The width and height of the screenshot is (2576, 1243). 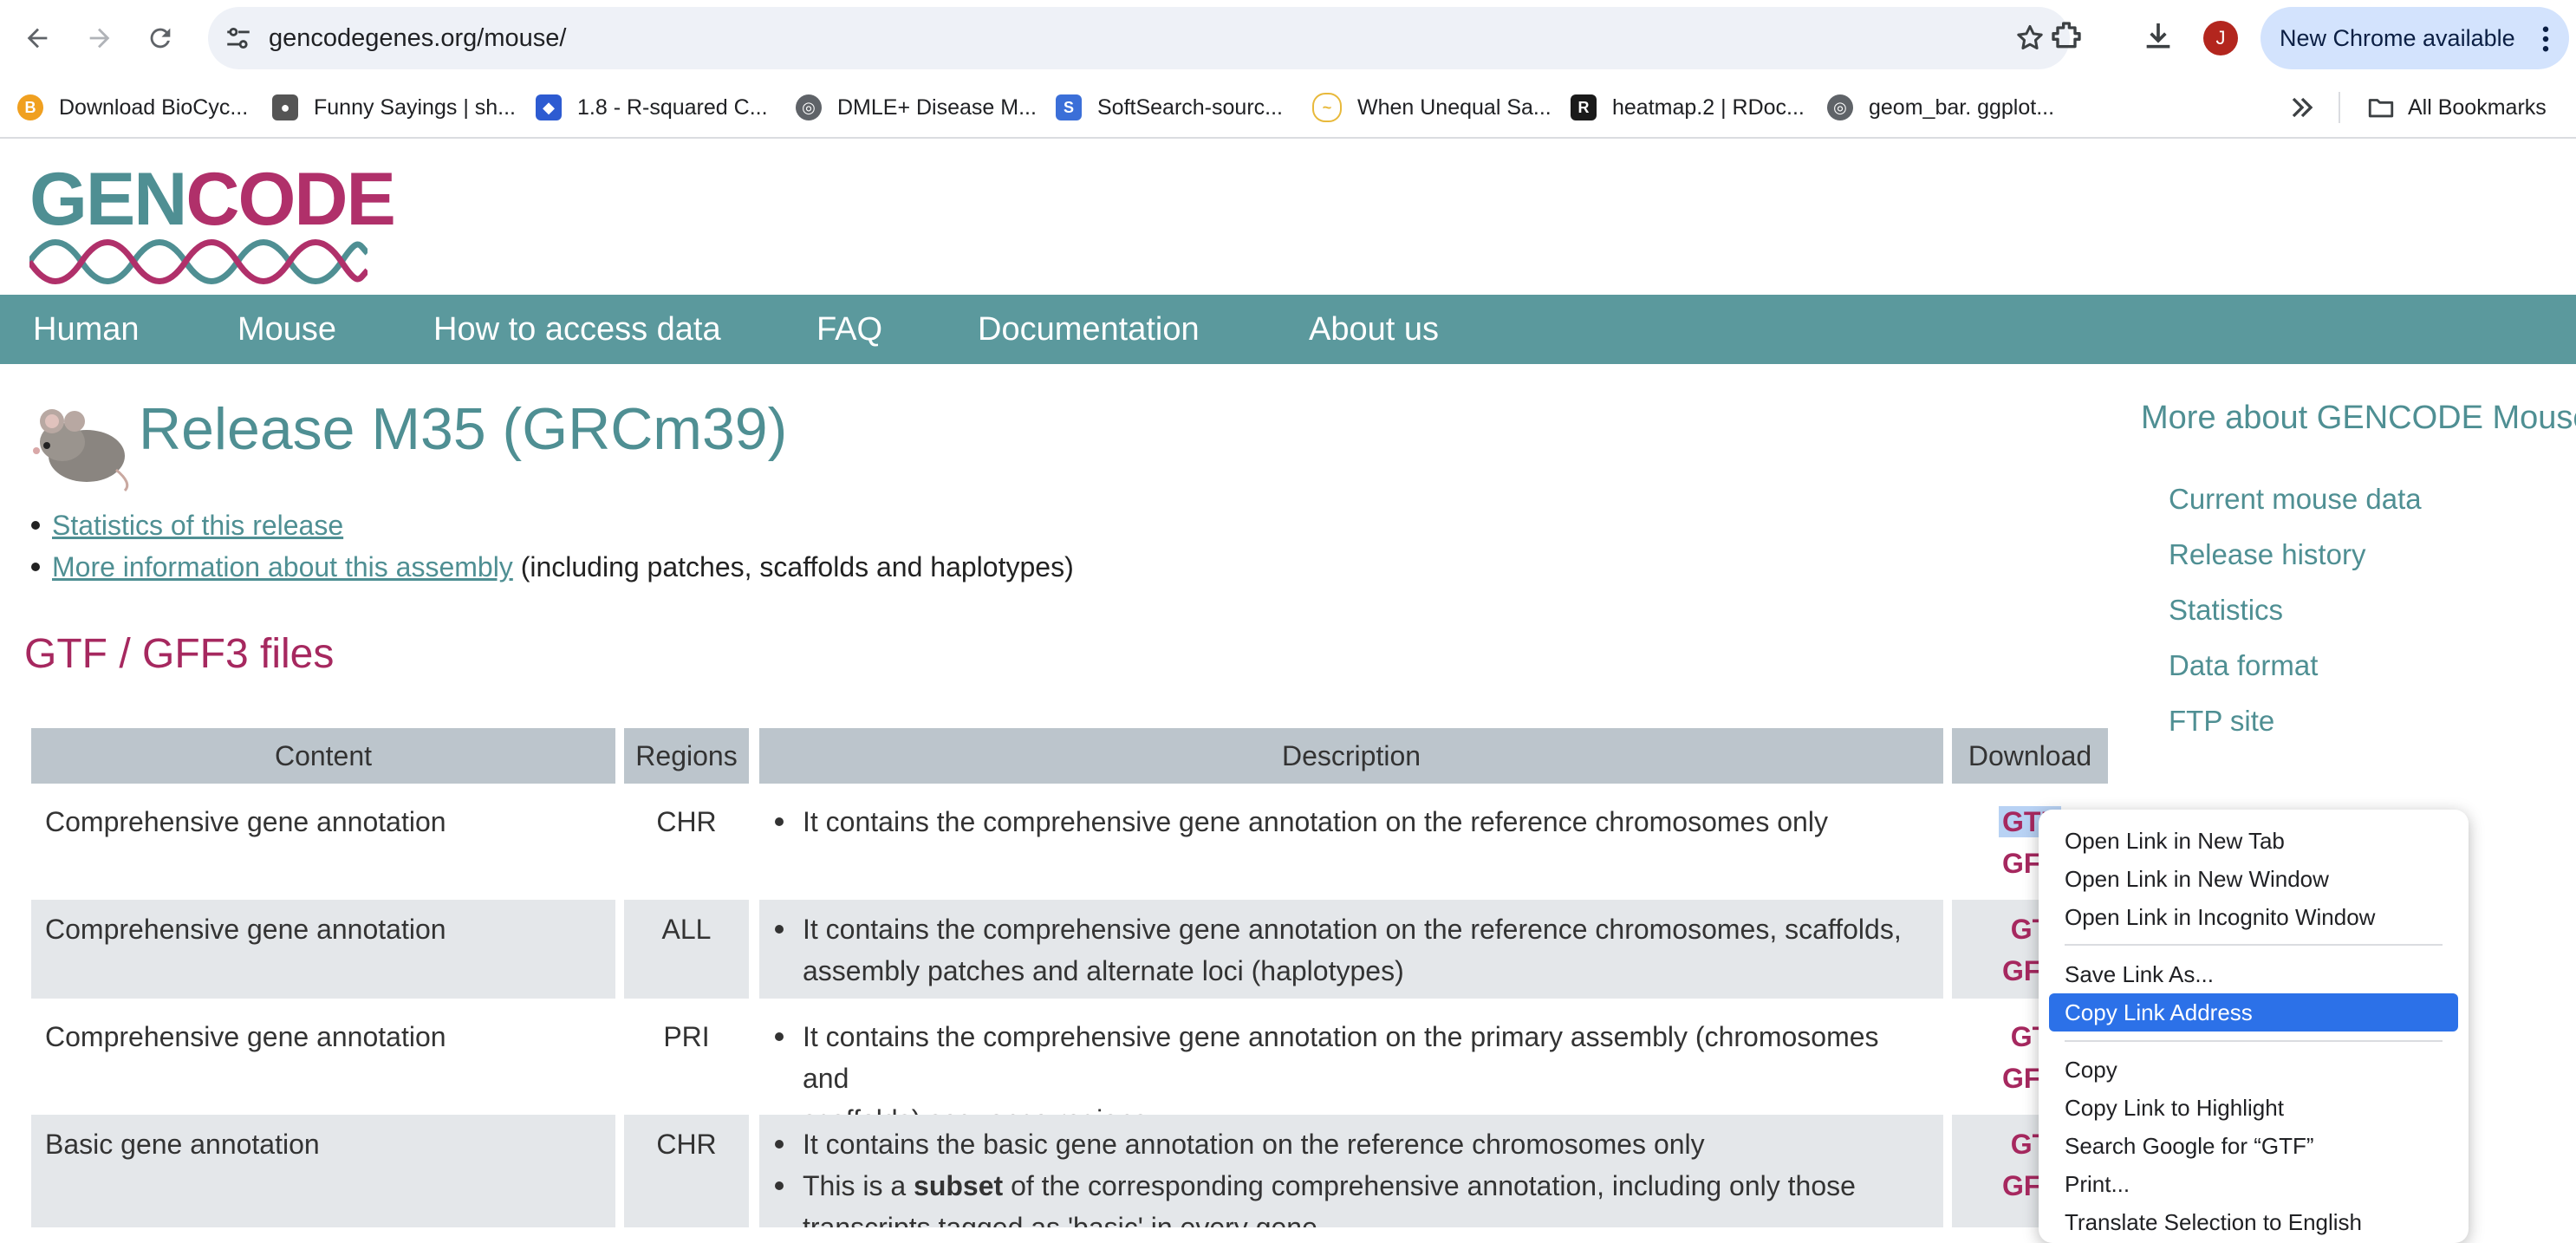 I want to click on menu-item-copy-link-to-highlight: Copy Link to Highlight, so click(x=2174, y=1108).